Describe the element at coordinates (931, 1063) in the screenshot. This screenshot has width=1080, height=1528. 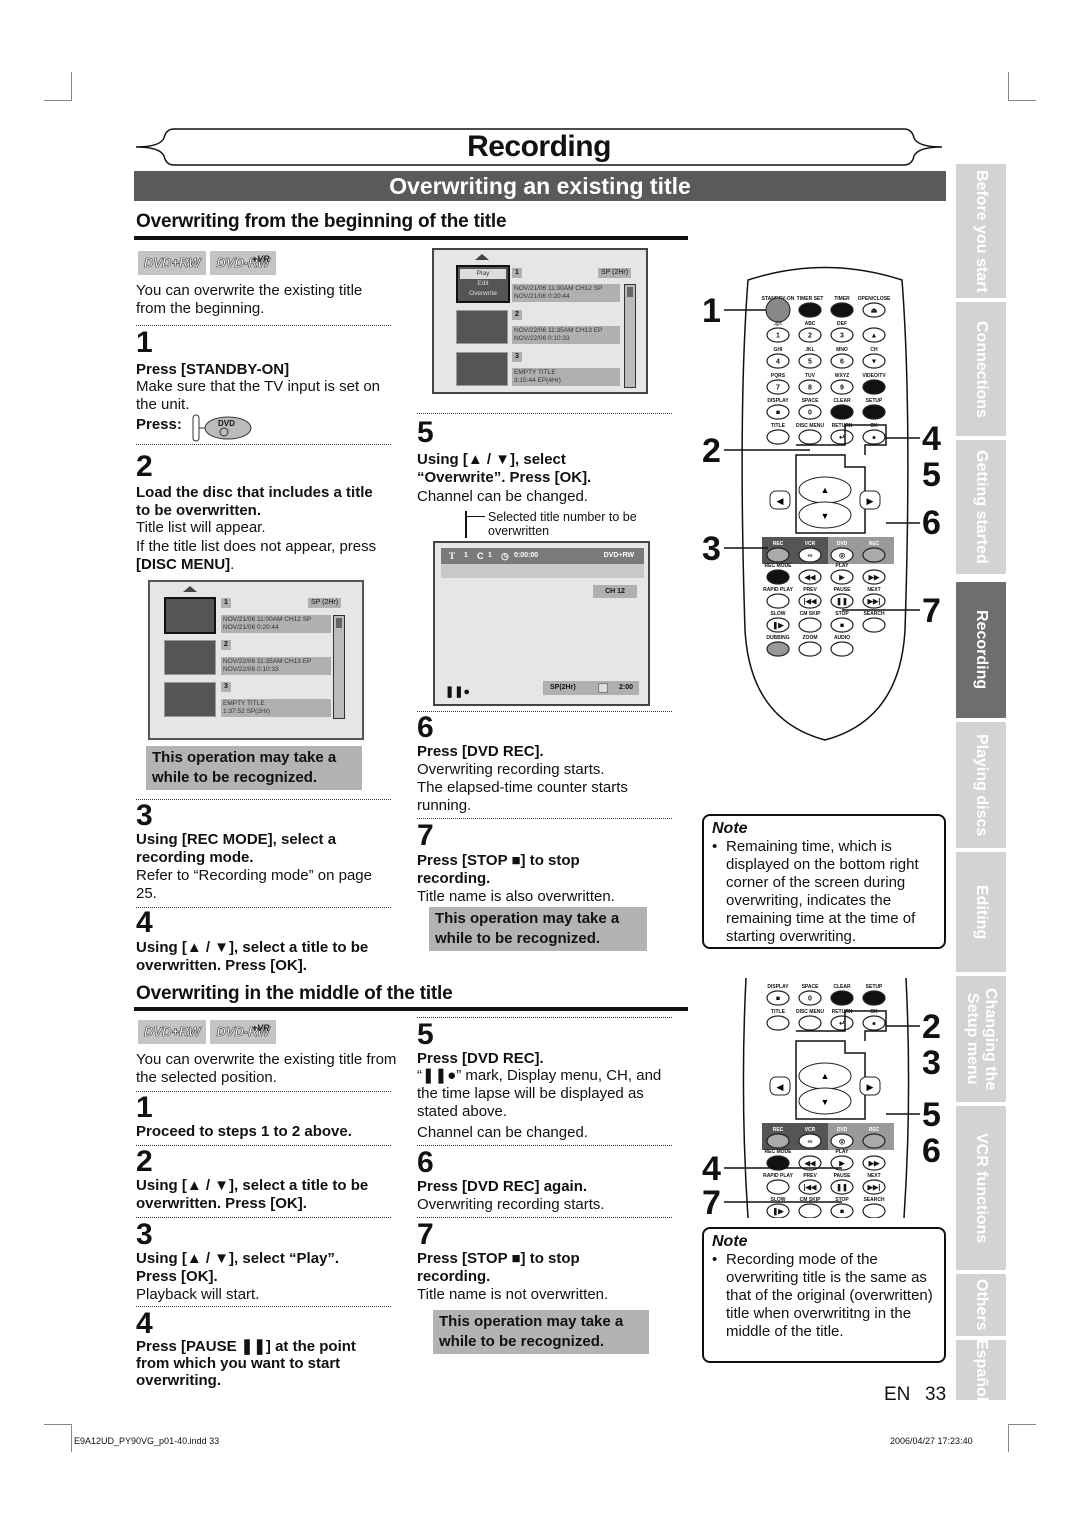
I see `callout-number: 3` at that location.